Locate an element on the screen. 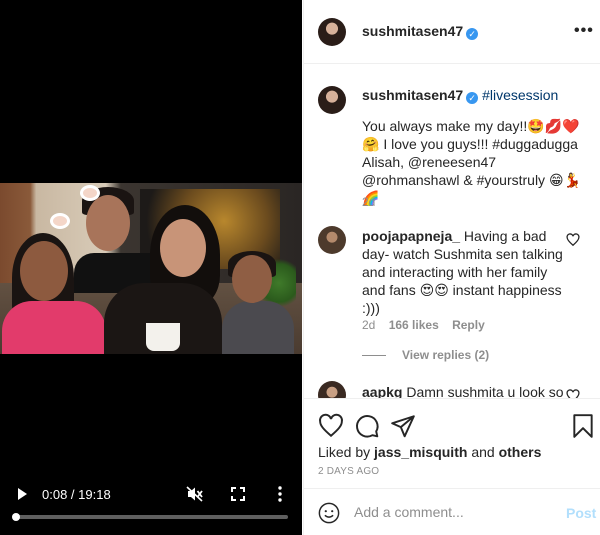 The image size is (600, 535). fullscreen-button is located at coordinates (238, 494).